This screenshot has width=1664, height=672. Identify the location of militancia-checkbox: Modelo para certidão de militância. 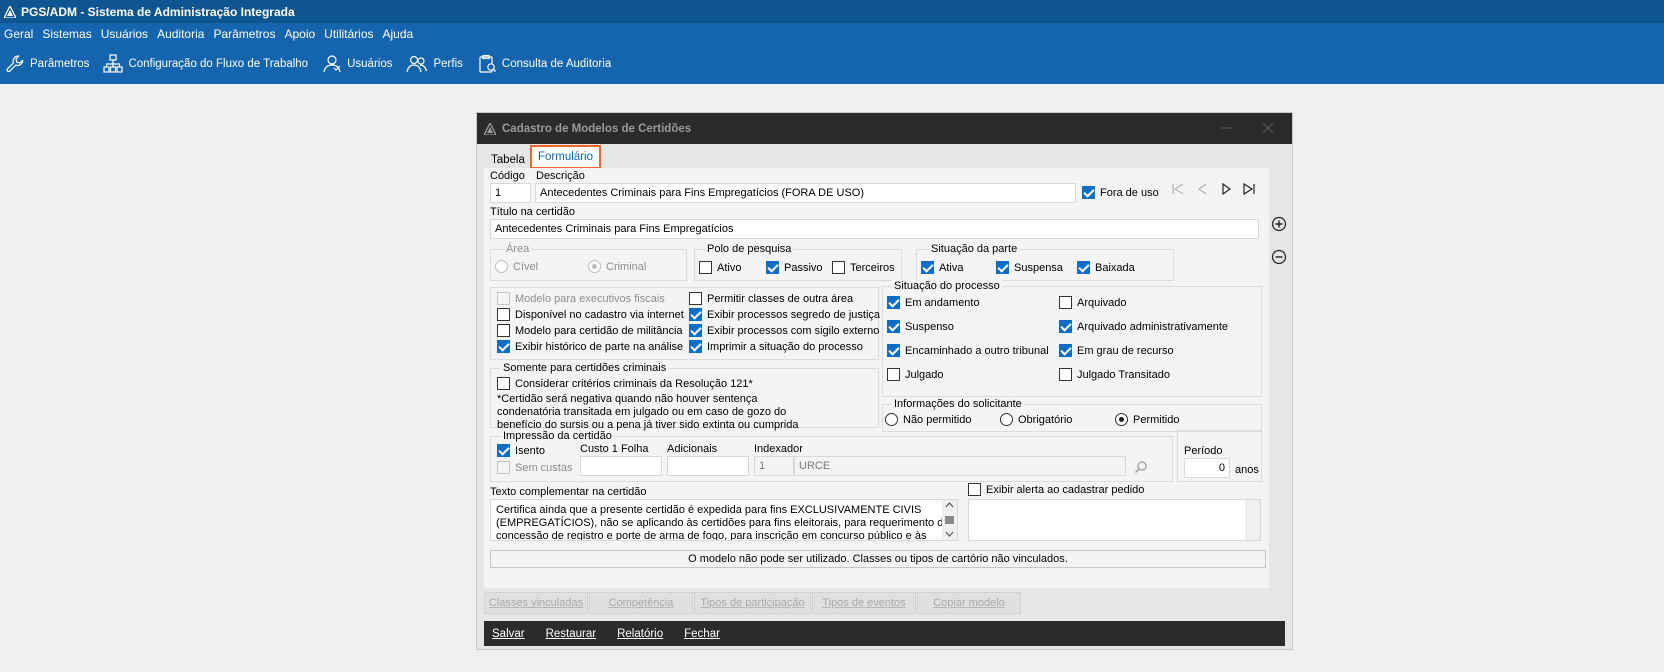
(590, 330).